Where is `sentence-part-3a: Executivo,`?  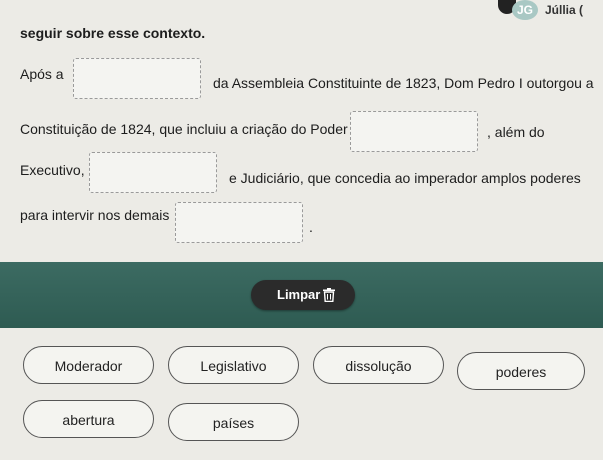 sentence-part-3a: Executivo, is located at coordinates (52, 170).